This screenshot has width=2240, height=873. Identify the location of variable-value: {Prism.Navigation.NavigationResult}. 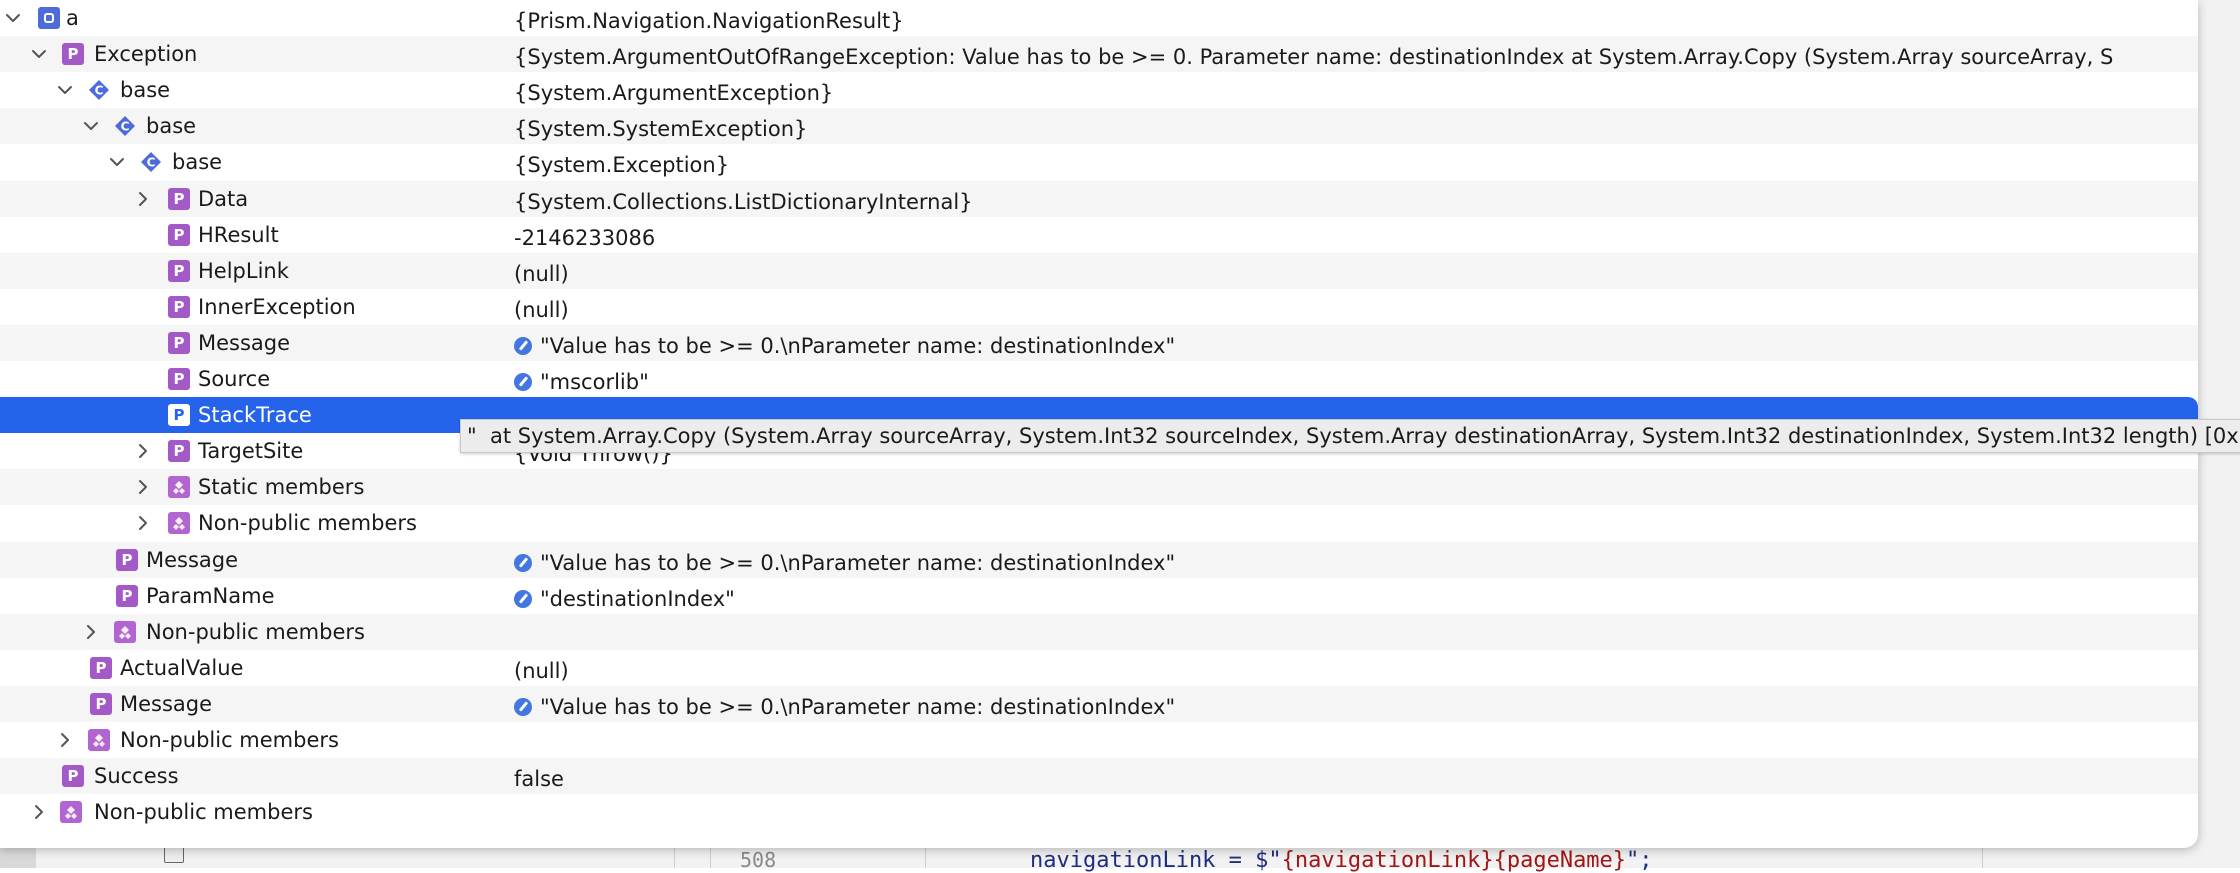
(1314, 21).